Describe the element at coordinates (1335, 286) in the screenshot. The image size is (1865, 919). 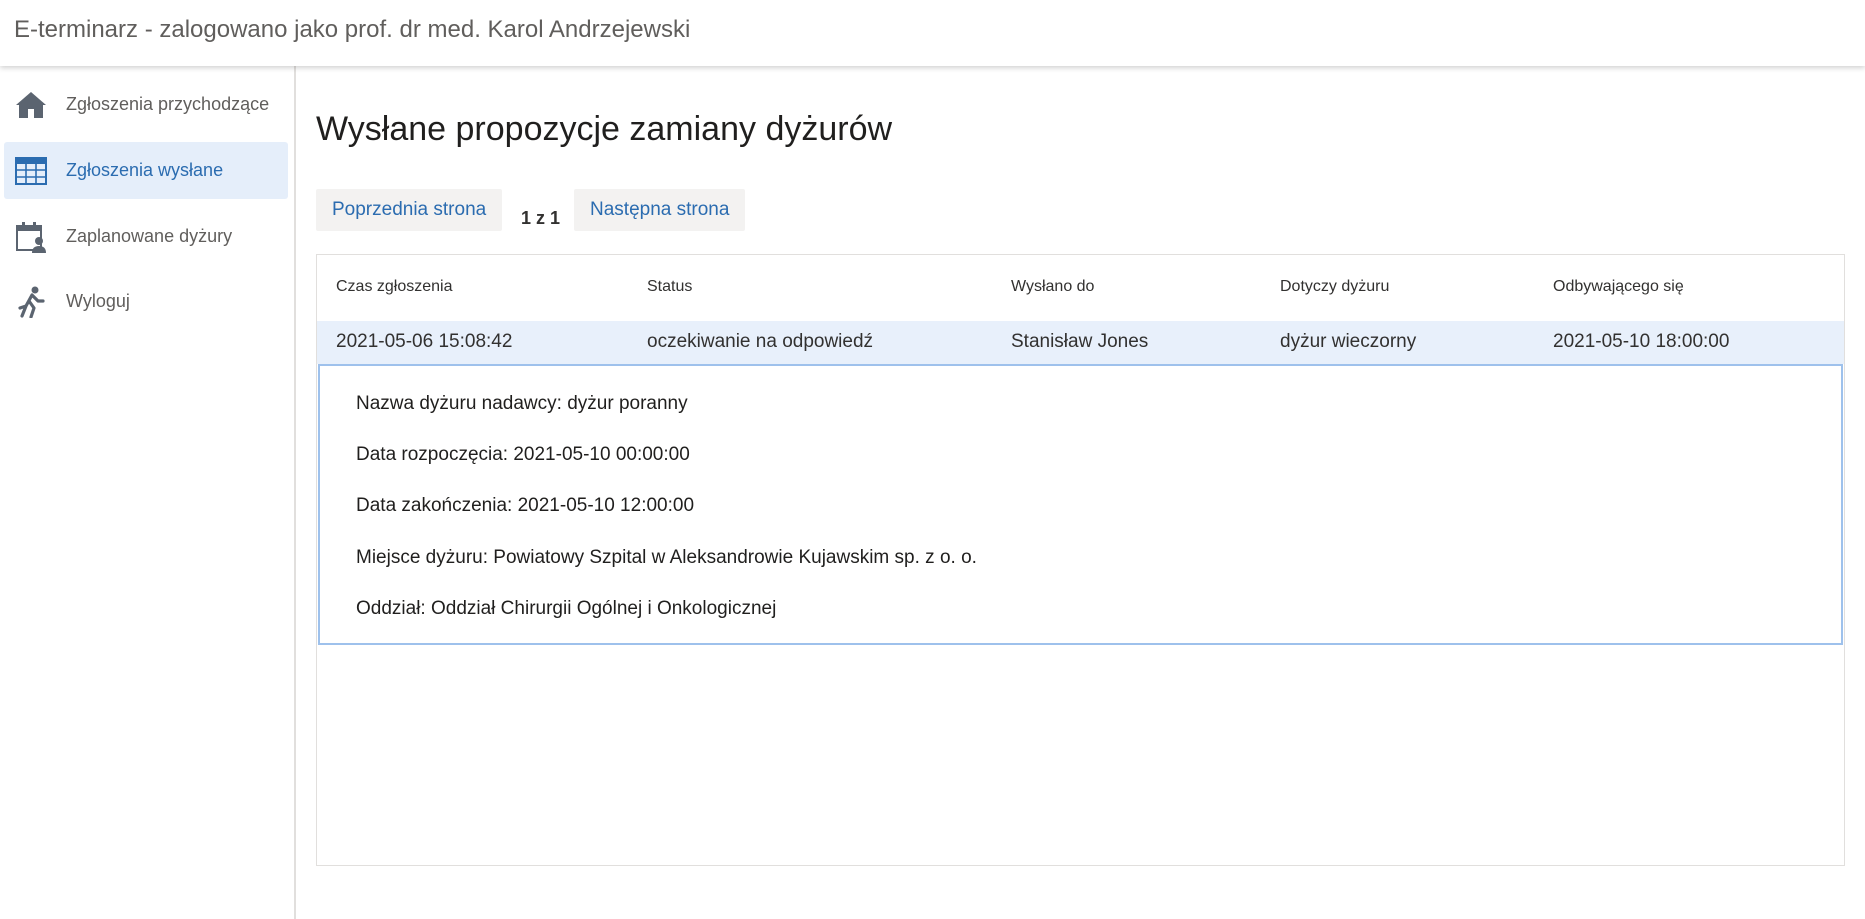
I see `column-header-shift: Dotyczy dyżuru` at that location.